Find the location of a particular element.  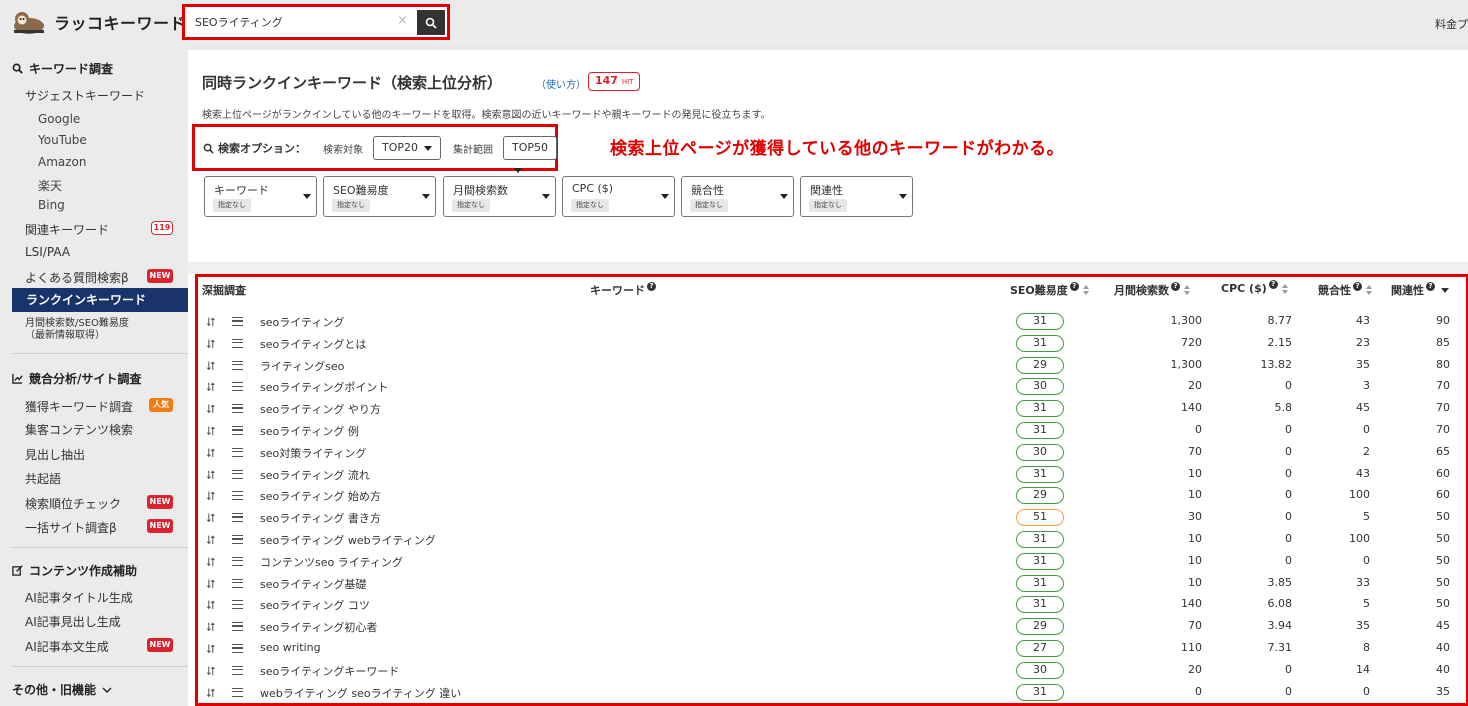

sort-desc-icon is located at coordinates (1445, 290).